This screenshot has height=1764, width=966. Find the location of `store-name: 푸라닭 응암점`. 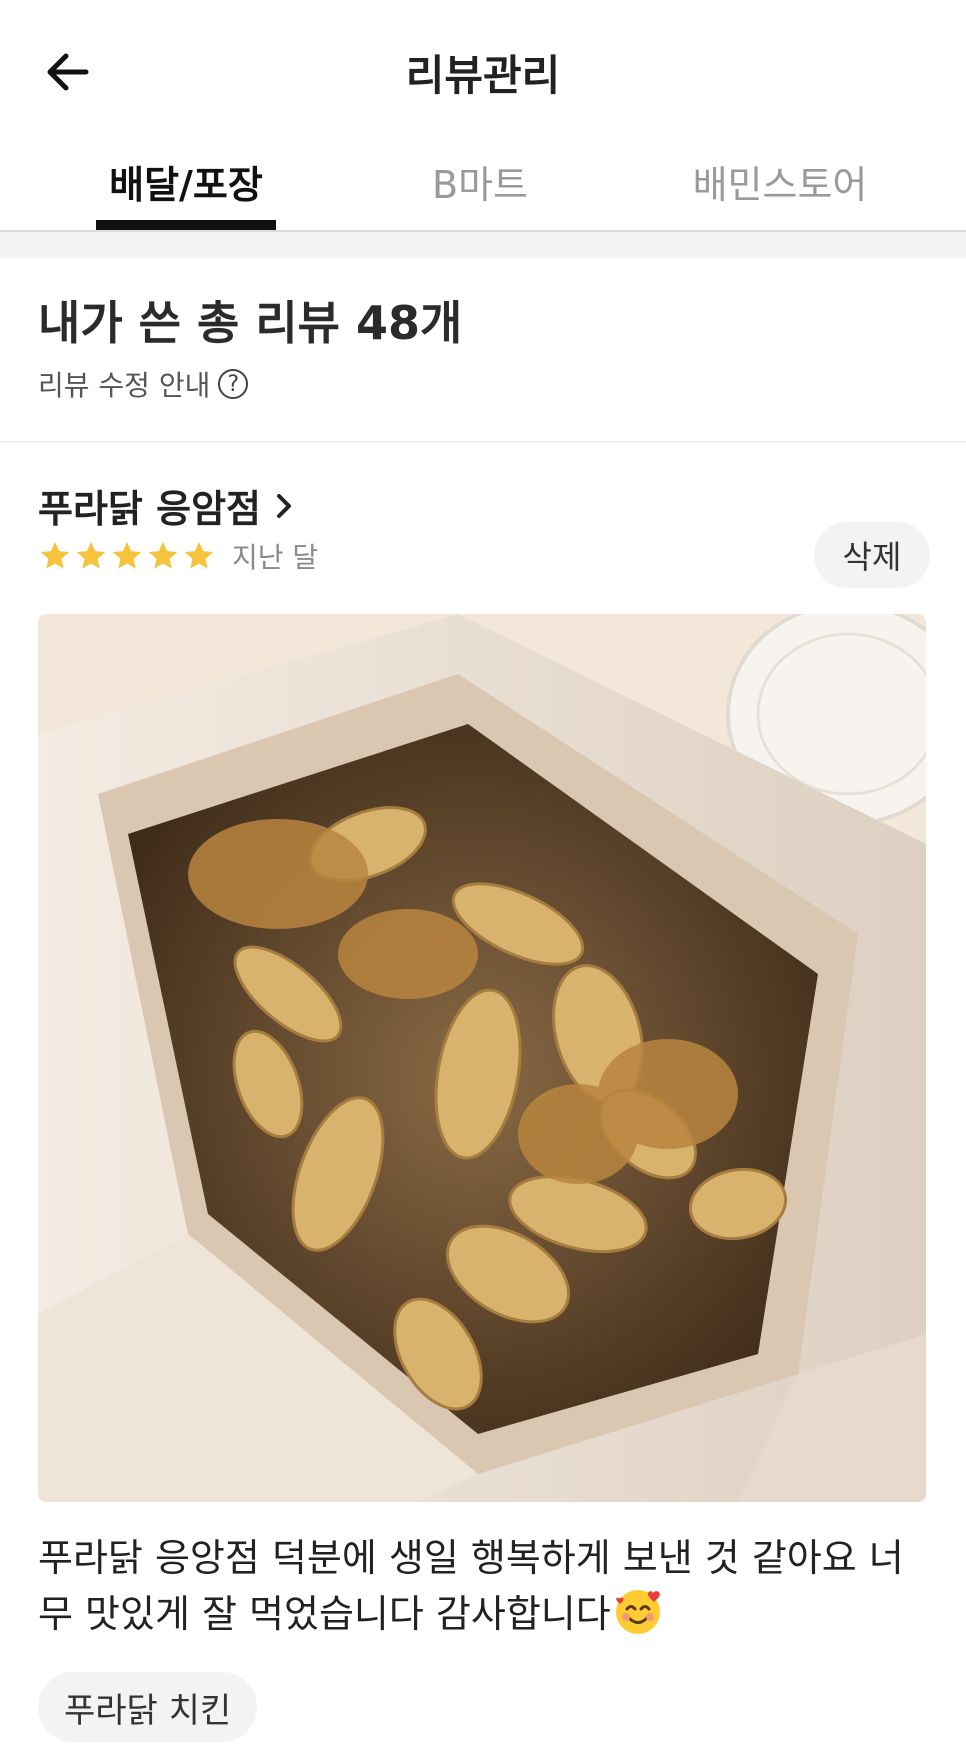

store-name: 푸라닭 응암점 is located at coordinates (149, 509).